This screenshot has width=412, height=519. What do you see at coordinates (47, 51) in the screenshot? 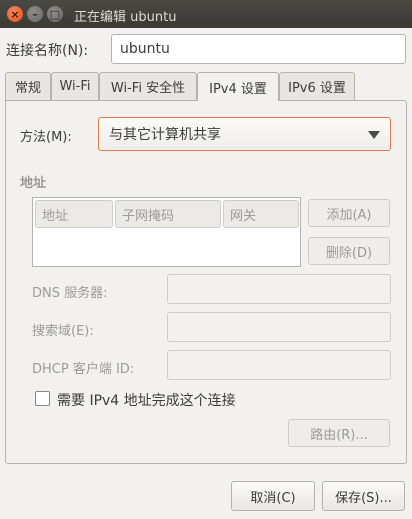
I see `connection-name-label: 连接名称(N):` at bounding box center [47, 51].